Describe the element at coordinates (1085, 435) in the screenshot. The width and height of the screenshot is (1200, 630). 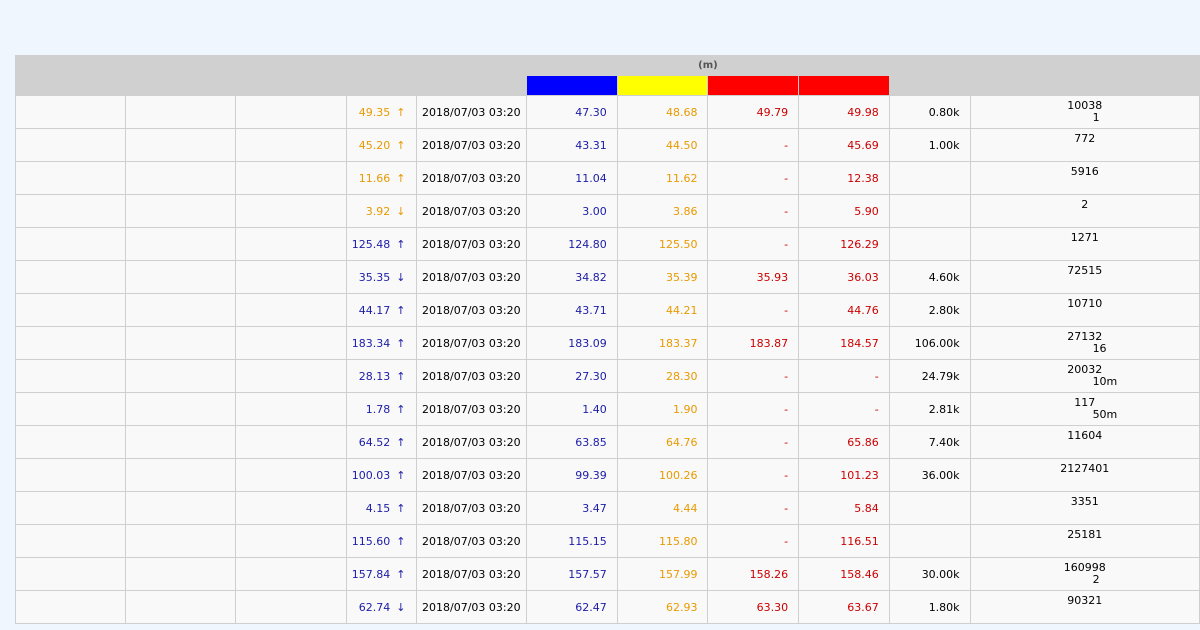
I see `count-value: 11604` at that location.